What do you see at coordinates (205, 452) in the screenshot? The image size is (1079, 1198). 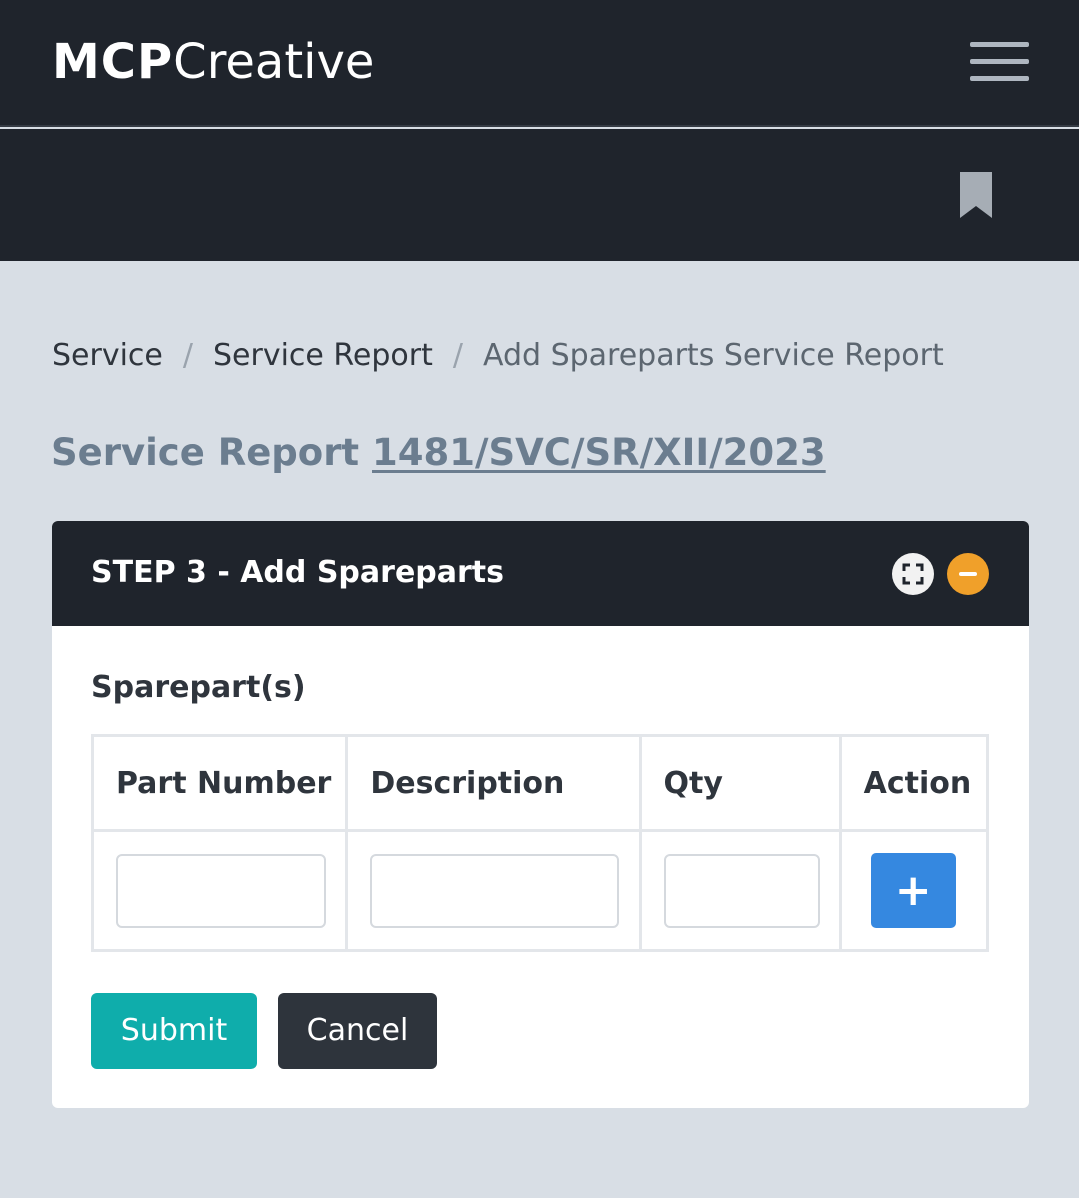 I see `page-title-label: Service Report` at bounding box center [205, 452].